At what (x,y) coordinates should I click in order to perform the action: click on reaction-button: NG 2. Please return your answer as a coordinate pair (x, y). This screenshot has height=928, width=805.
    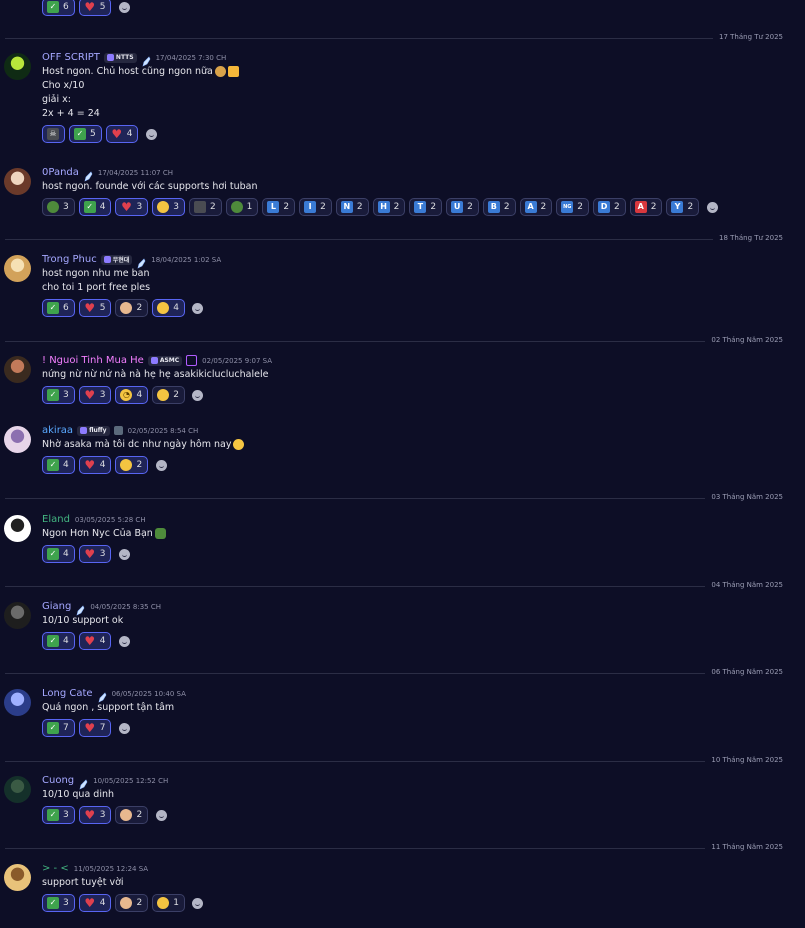
    Looking at the image, I should click on (573, 207).